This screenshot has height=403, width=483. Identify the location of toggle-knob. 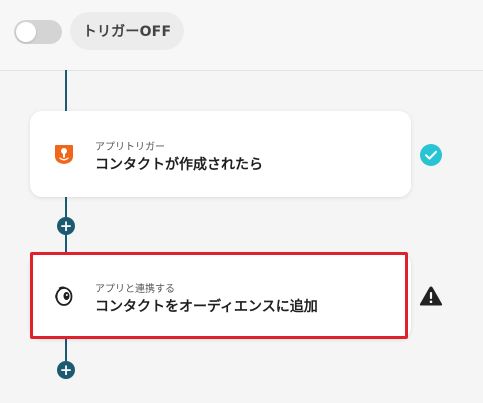
(26, 32).